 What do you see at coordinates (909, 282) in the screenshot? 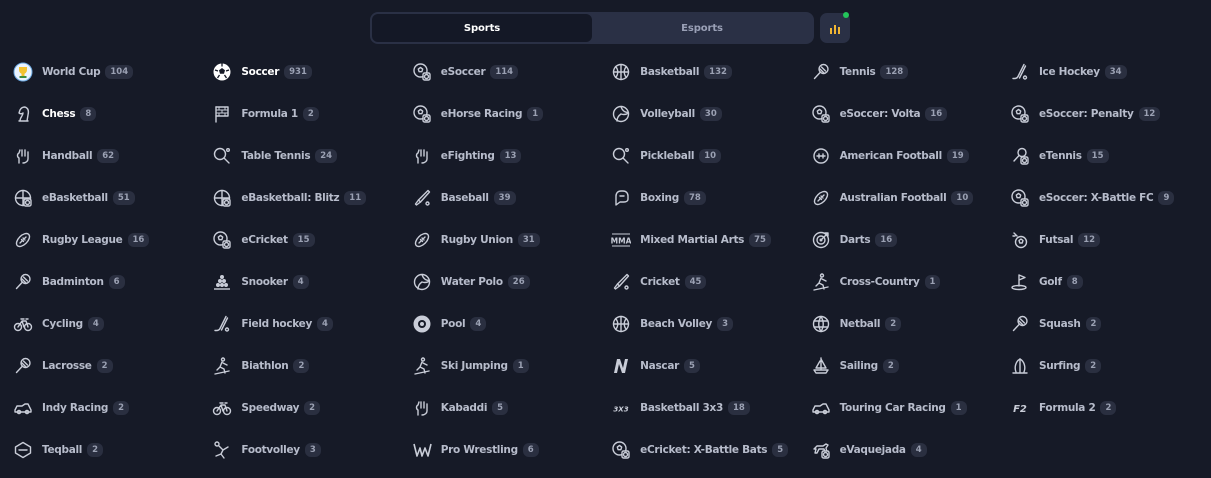
I see `sport-item: Cross-Country 1` at bounding box center [909, 282].